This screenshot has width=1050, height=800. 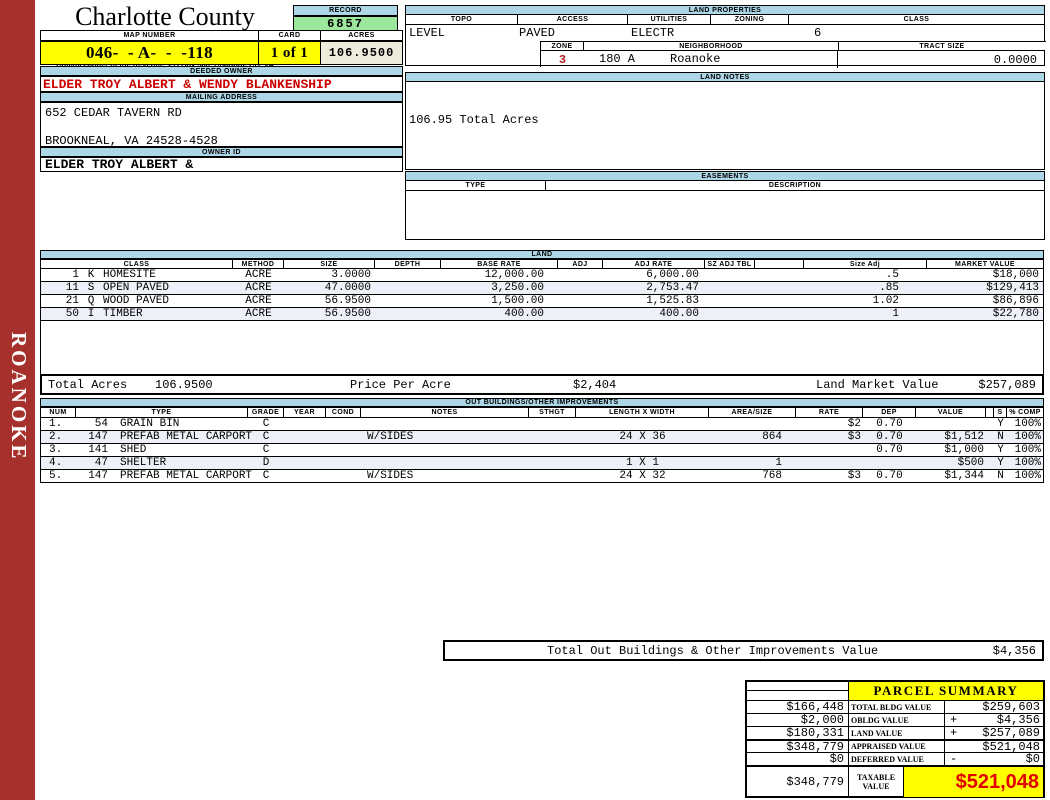 What do you see at coordinates (19, 397) in the screenshot?
I see `district-label: ROANOKE` at bounding box center [19, 397].